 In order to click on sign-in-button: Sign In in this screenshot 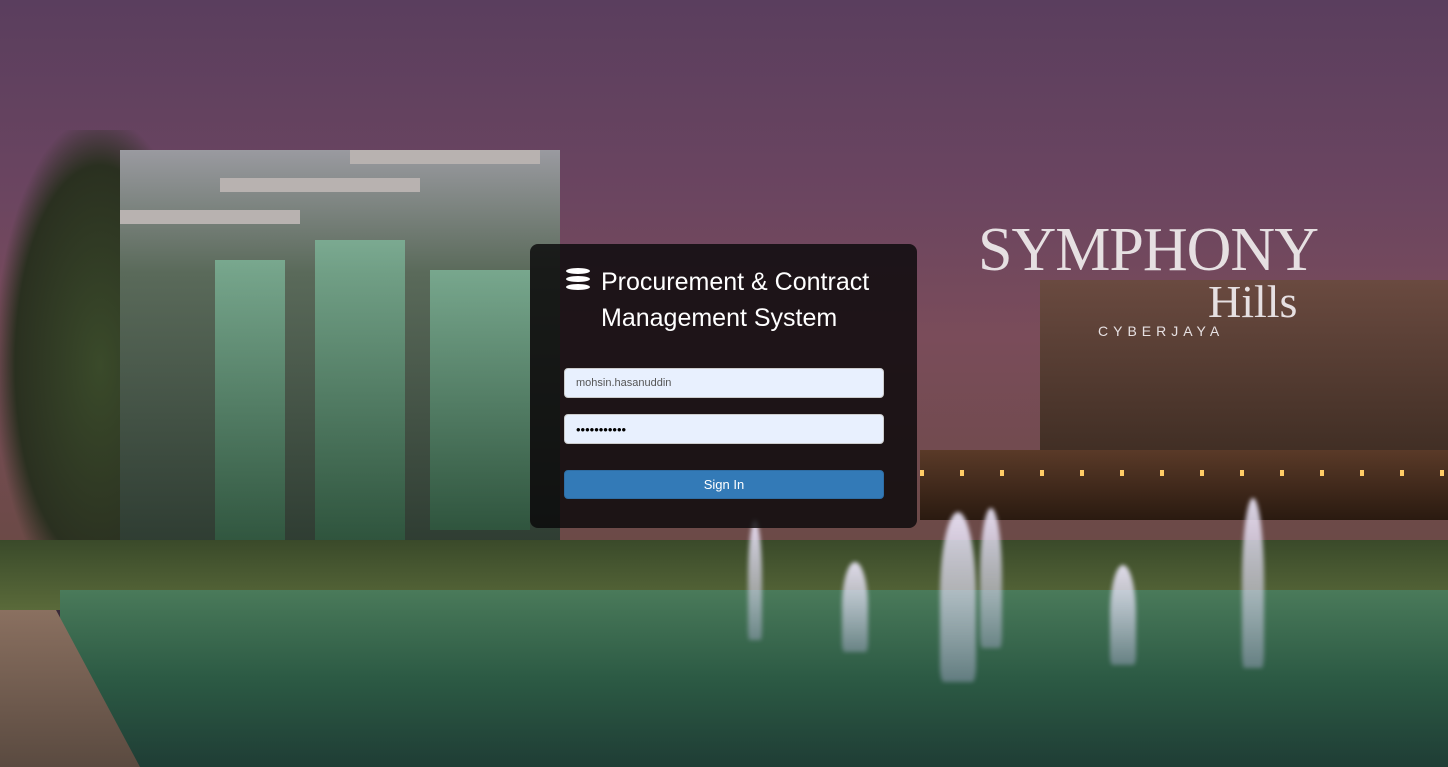, I will do `click(724, 484)`.